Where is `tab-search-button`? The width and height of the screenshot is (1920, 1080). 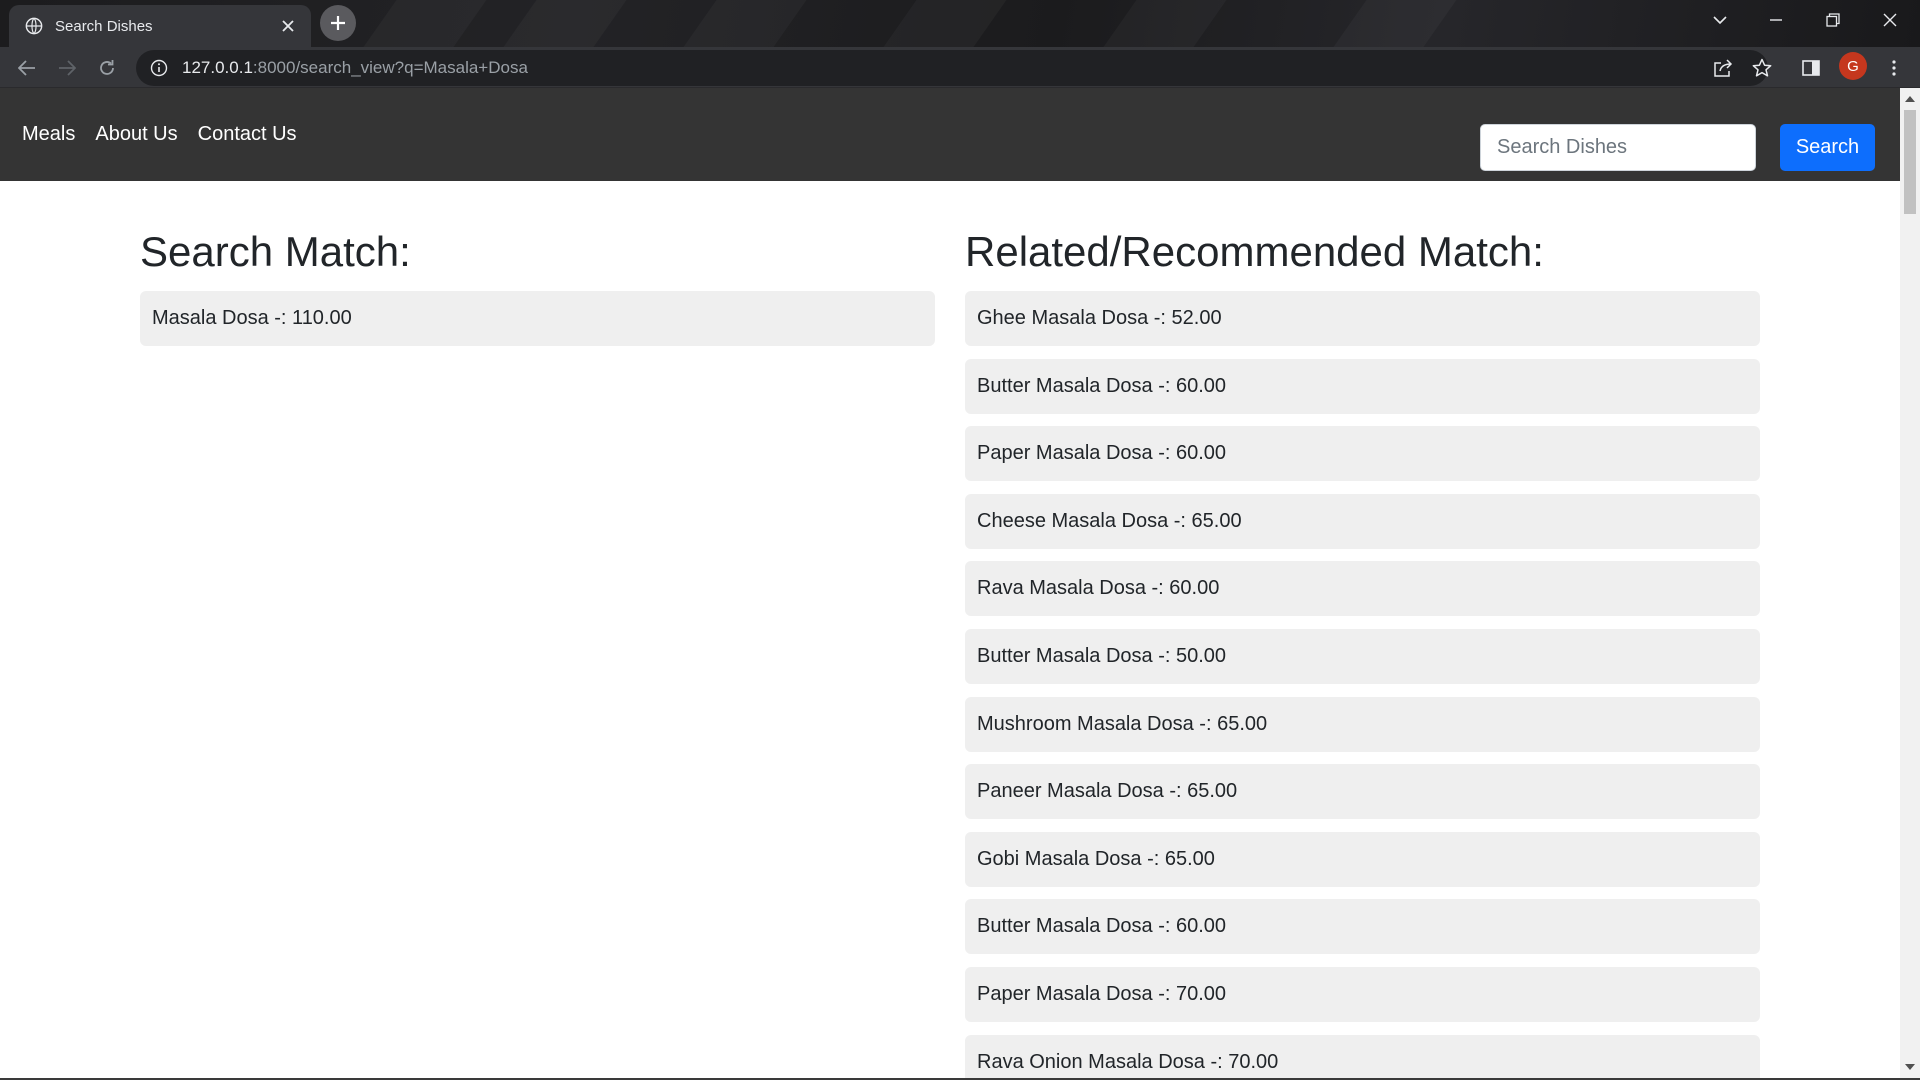
tab-search-button is located at coordinates (1720, 20).